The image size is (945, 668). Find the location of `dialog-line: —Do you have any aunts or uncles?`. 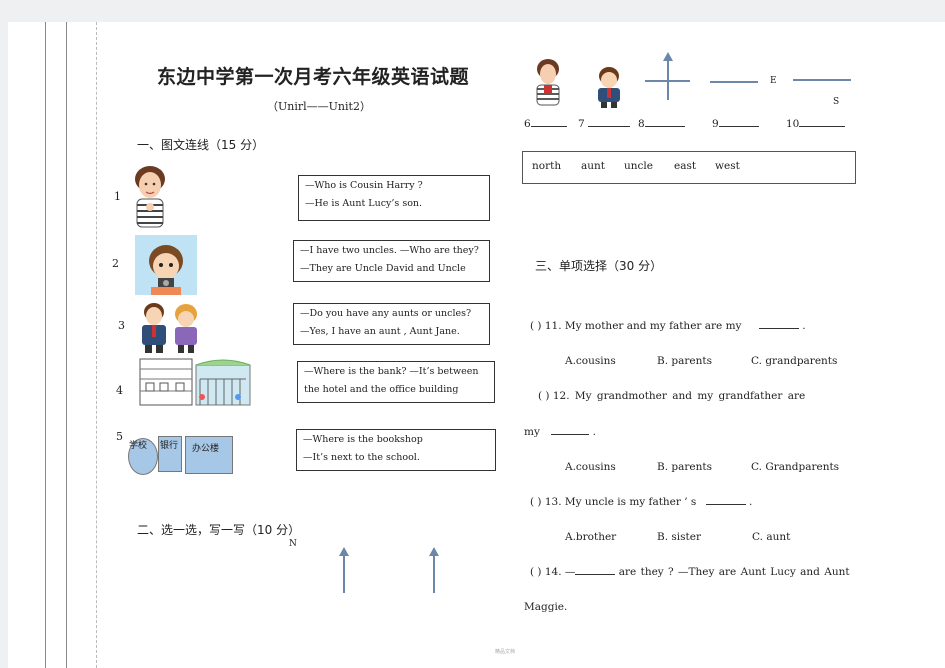

dialog-line: —Do you have any aunts or uncles? is located at coordinates (386, 313).